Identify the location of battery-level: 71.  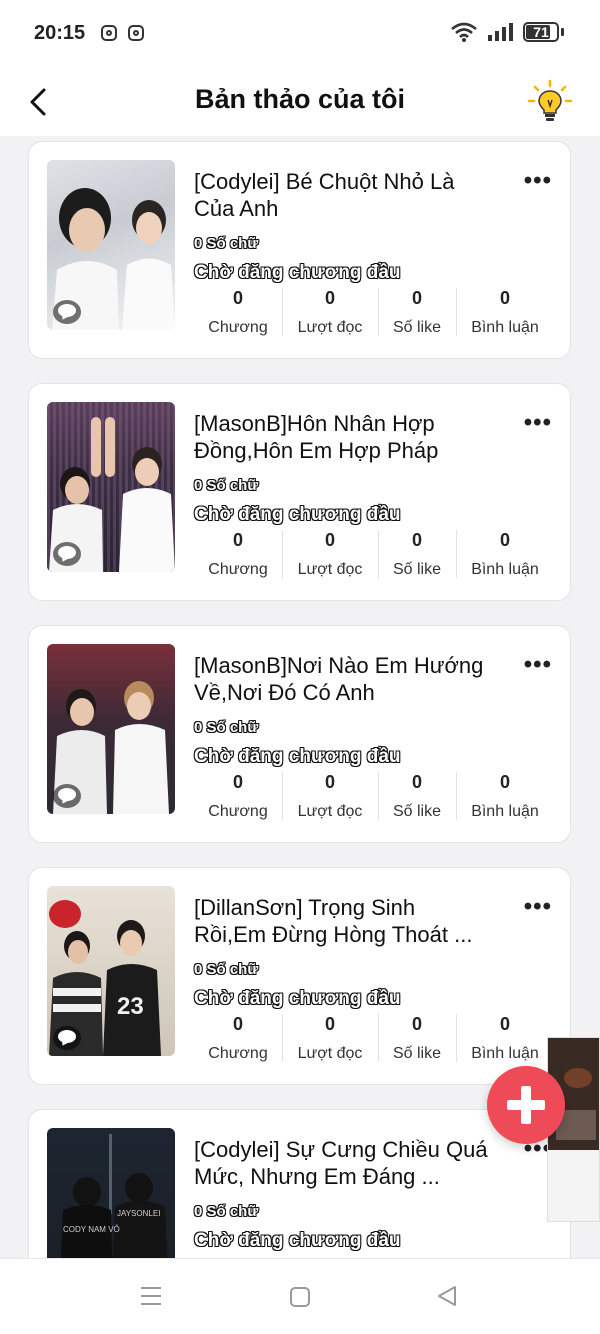
(541, 32).